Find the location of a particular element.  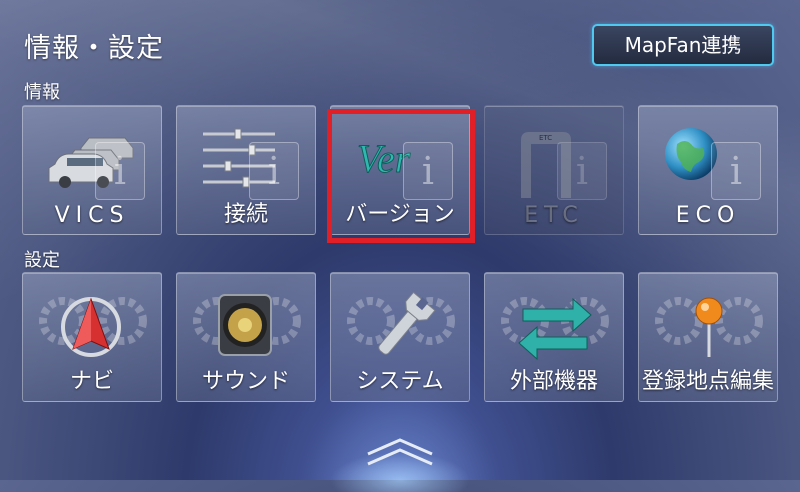

tile-vics: i VICS is located at coordinates (92, 170).